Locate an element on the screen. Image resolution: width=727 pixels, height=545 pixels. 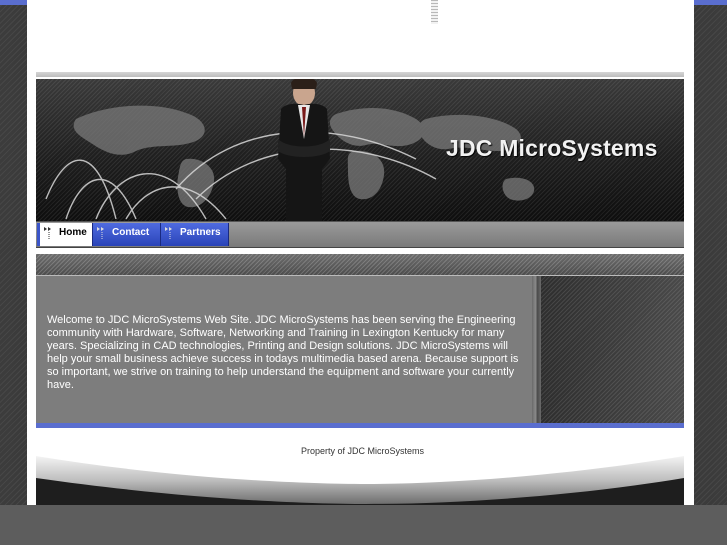
tab-partners-label: Partners is located at coordinates (200, 232).